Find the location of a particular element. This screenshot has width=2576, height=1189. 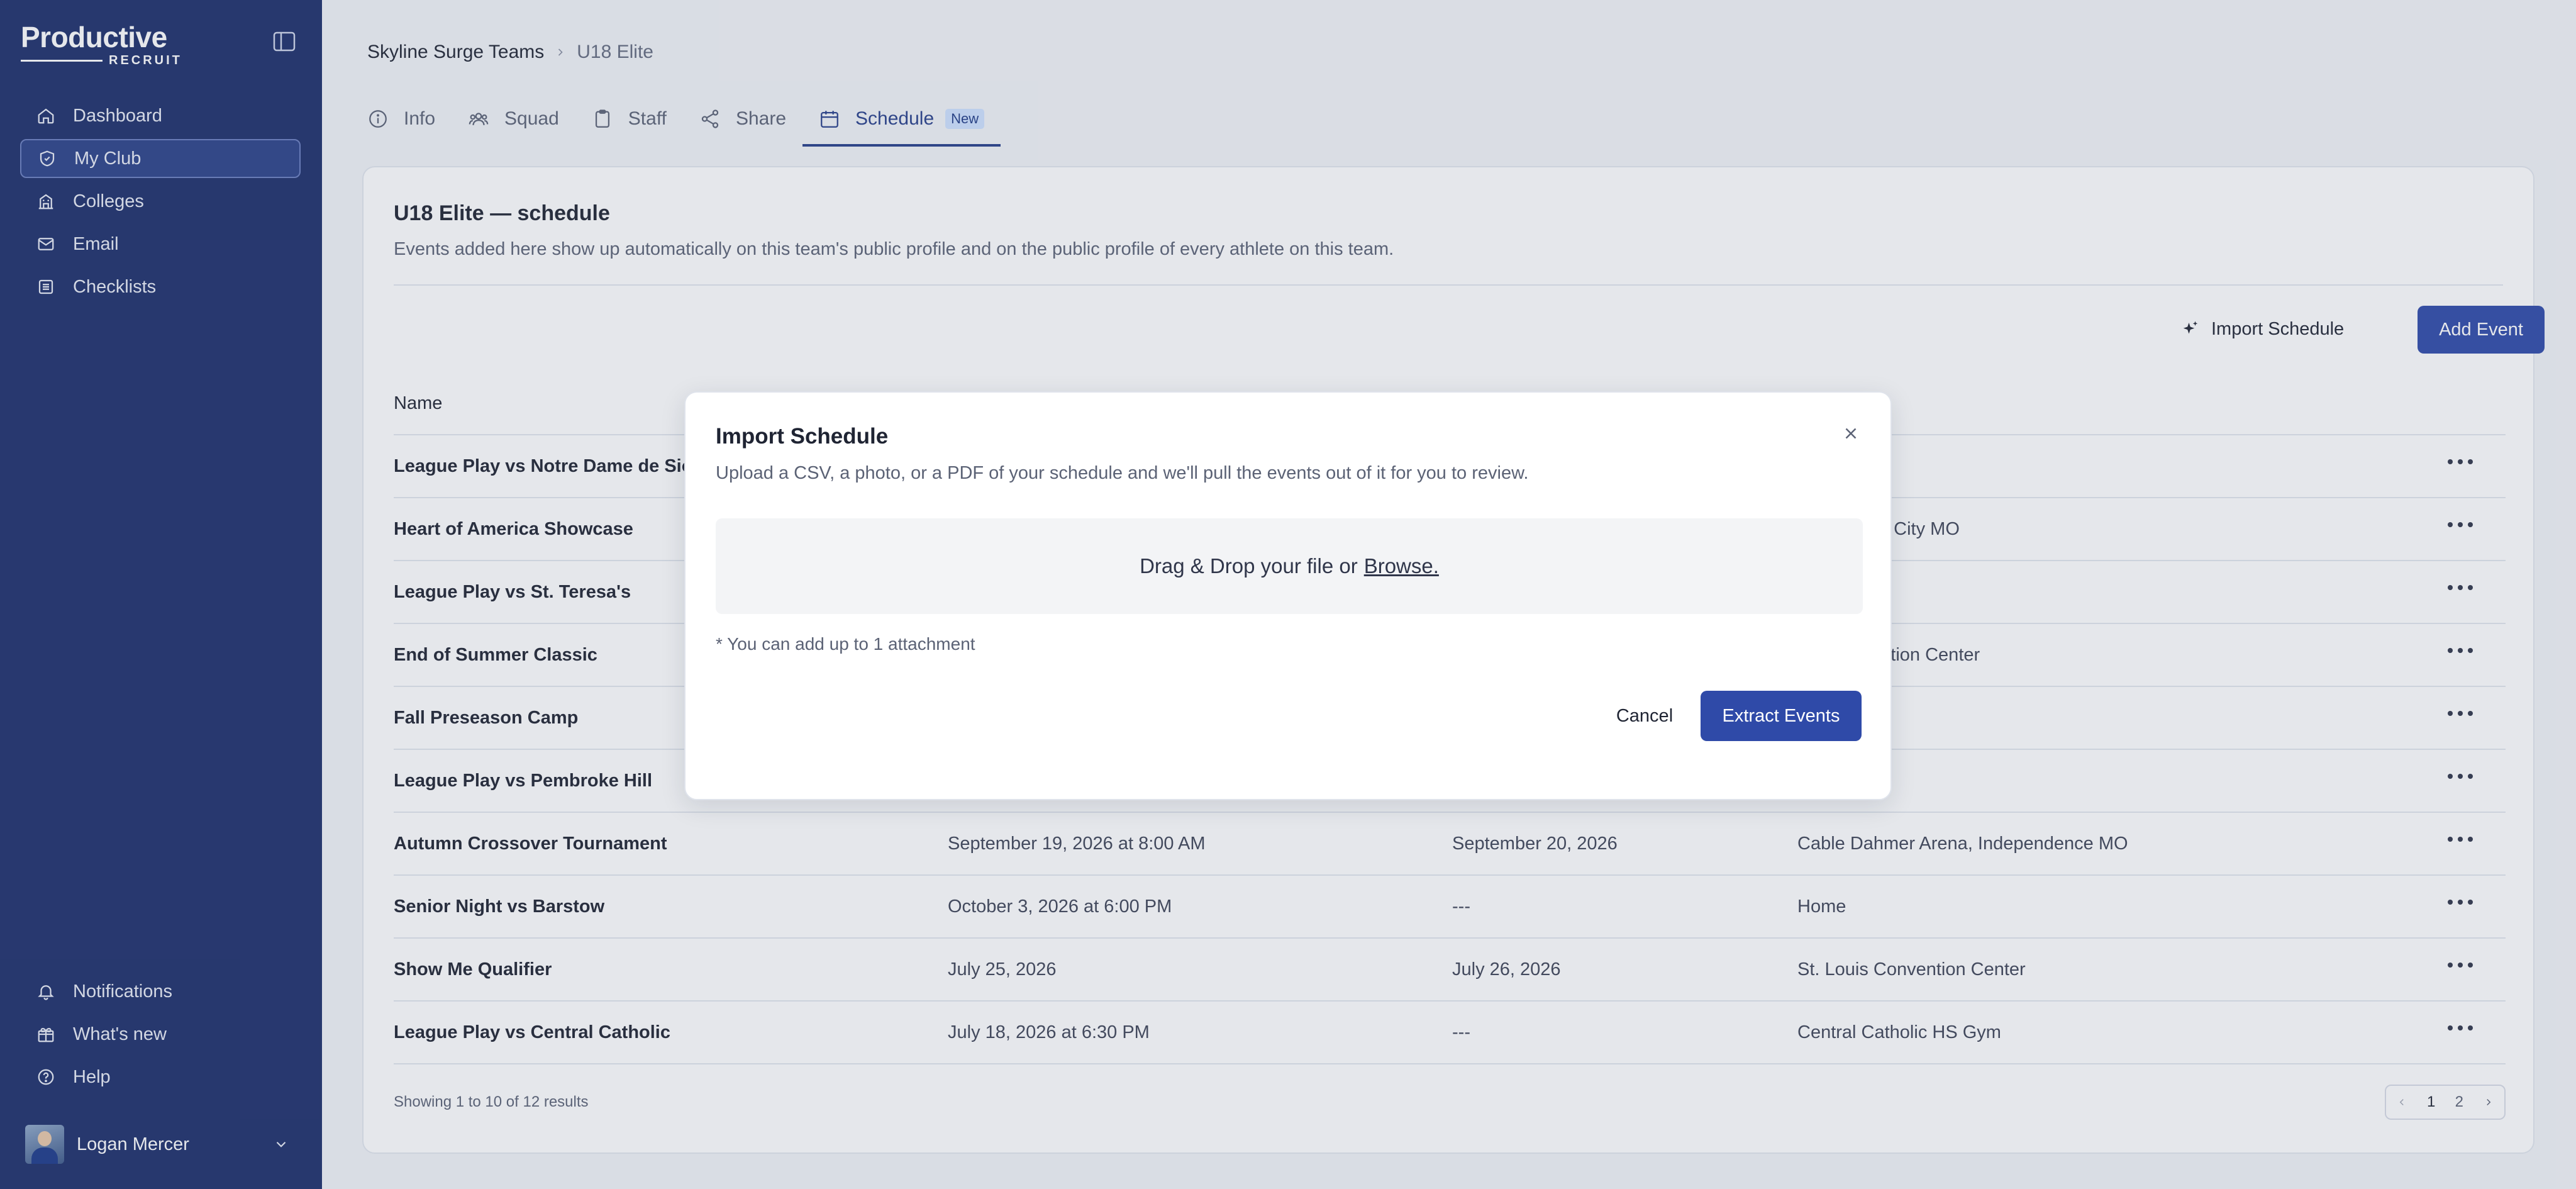

dropzone-text: Drag & Drop your file or is located at coordinates (1249, 566).